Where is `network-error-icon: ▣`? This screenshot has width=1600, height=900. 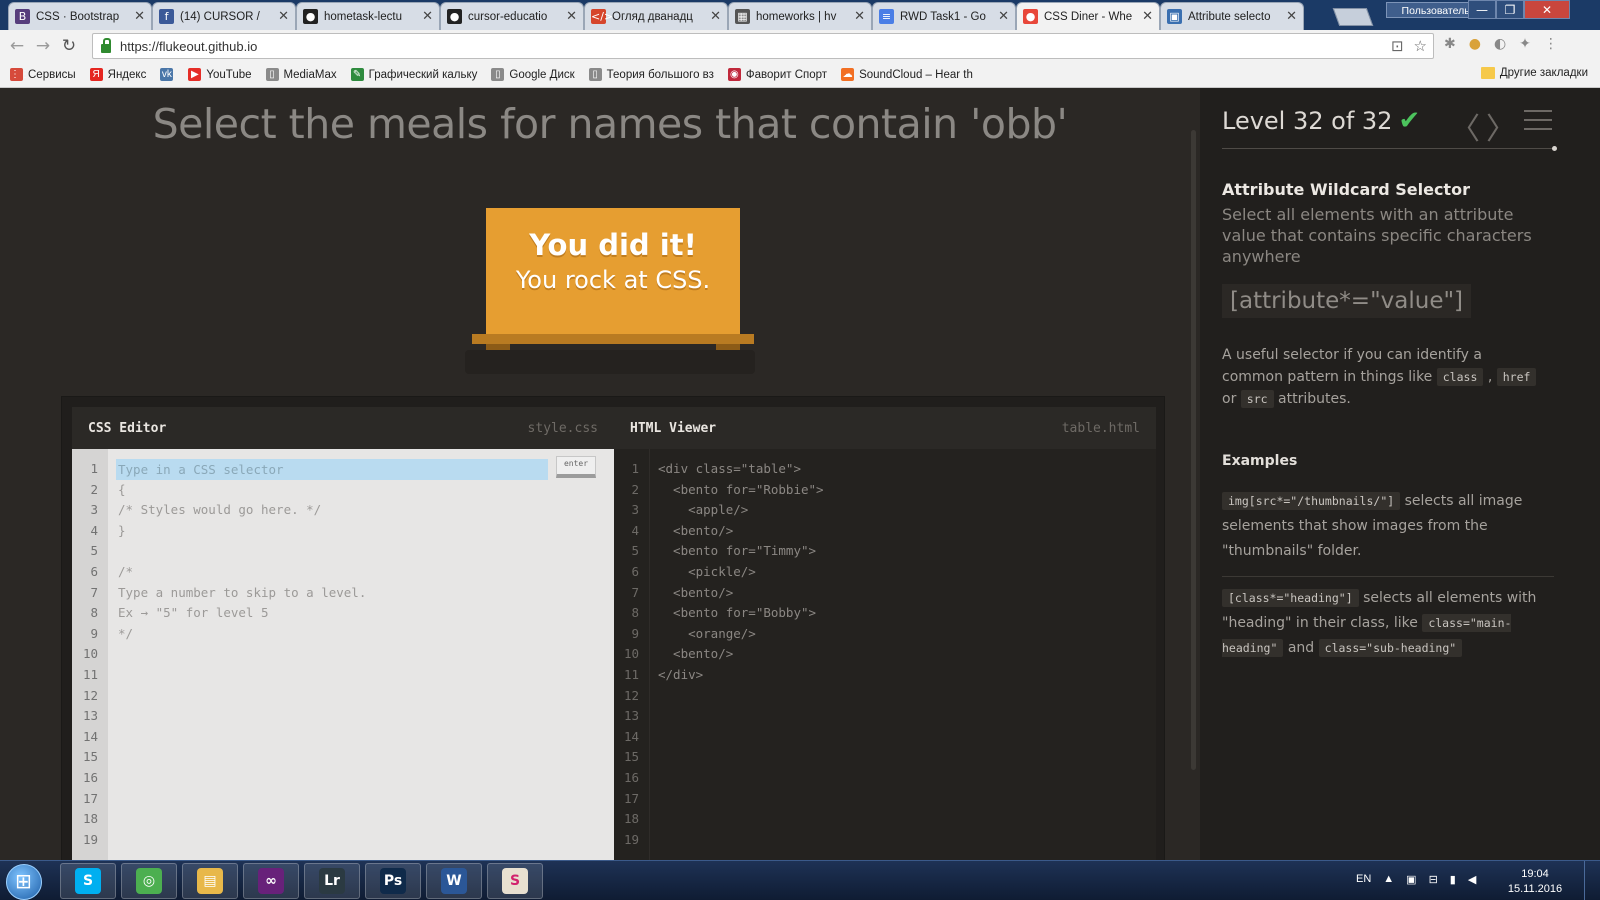
network-error-icon: ▣ is located at coordinates (1411, 879).